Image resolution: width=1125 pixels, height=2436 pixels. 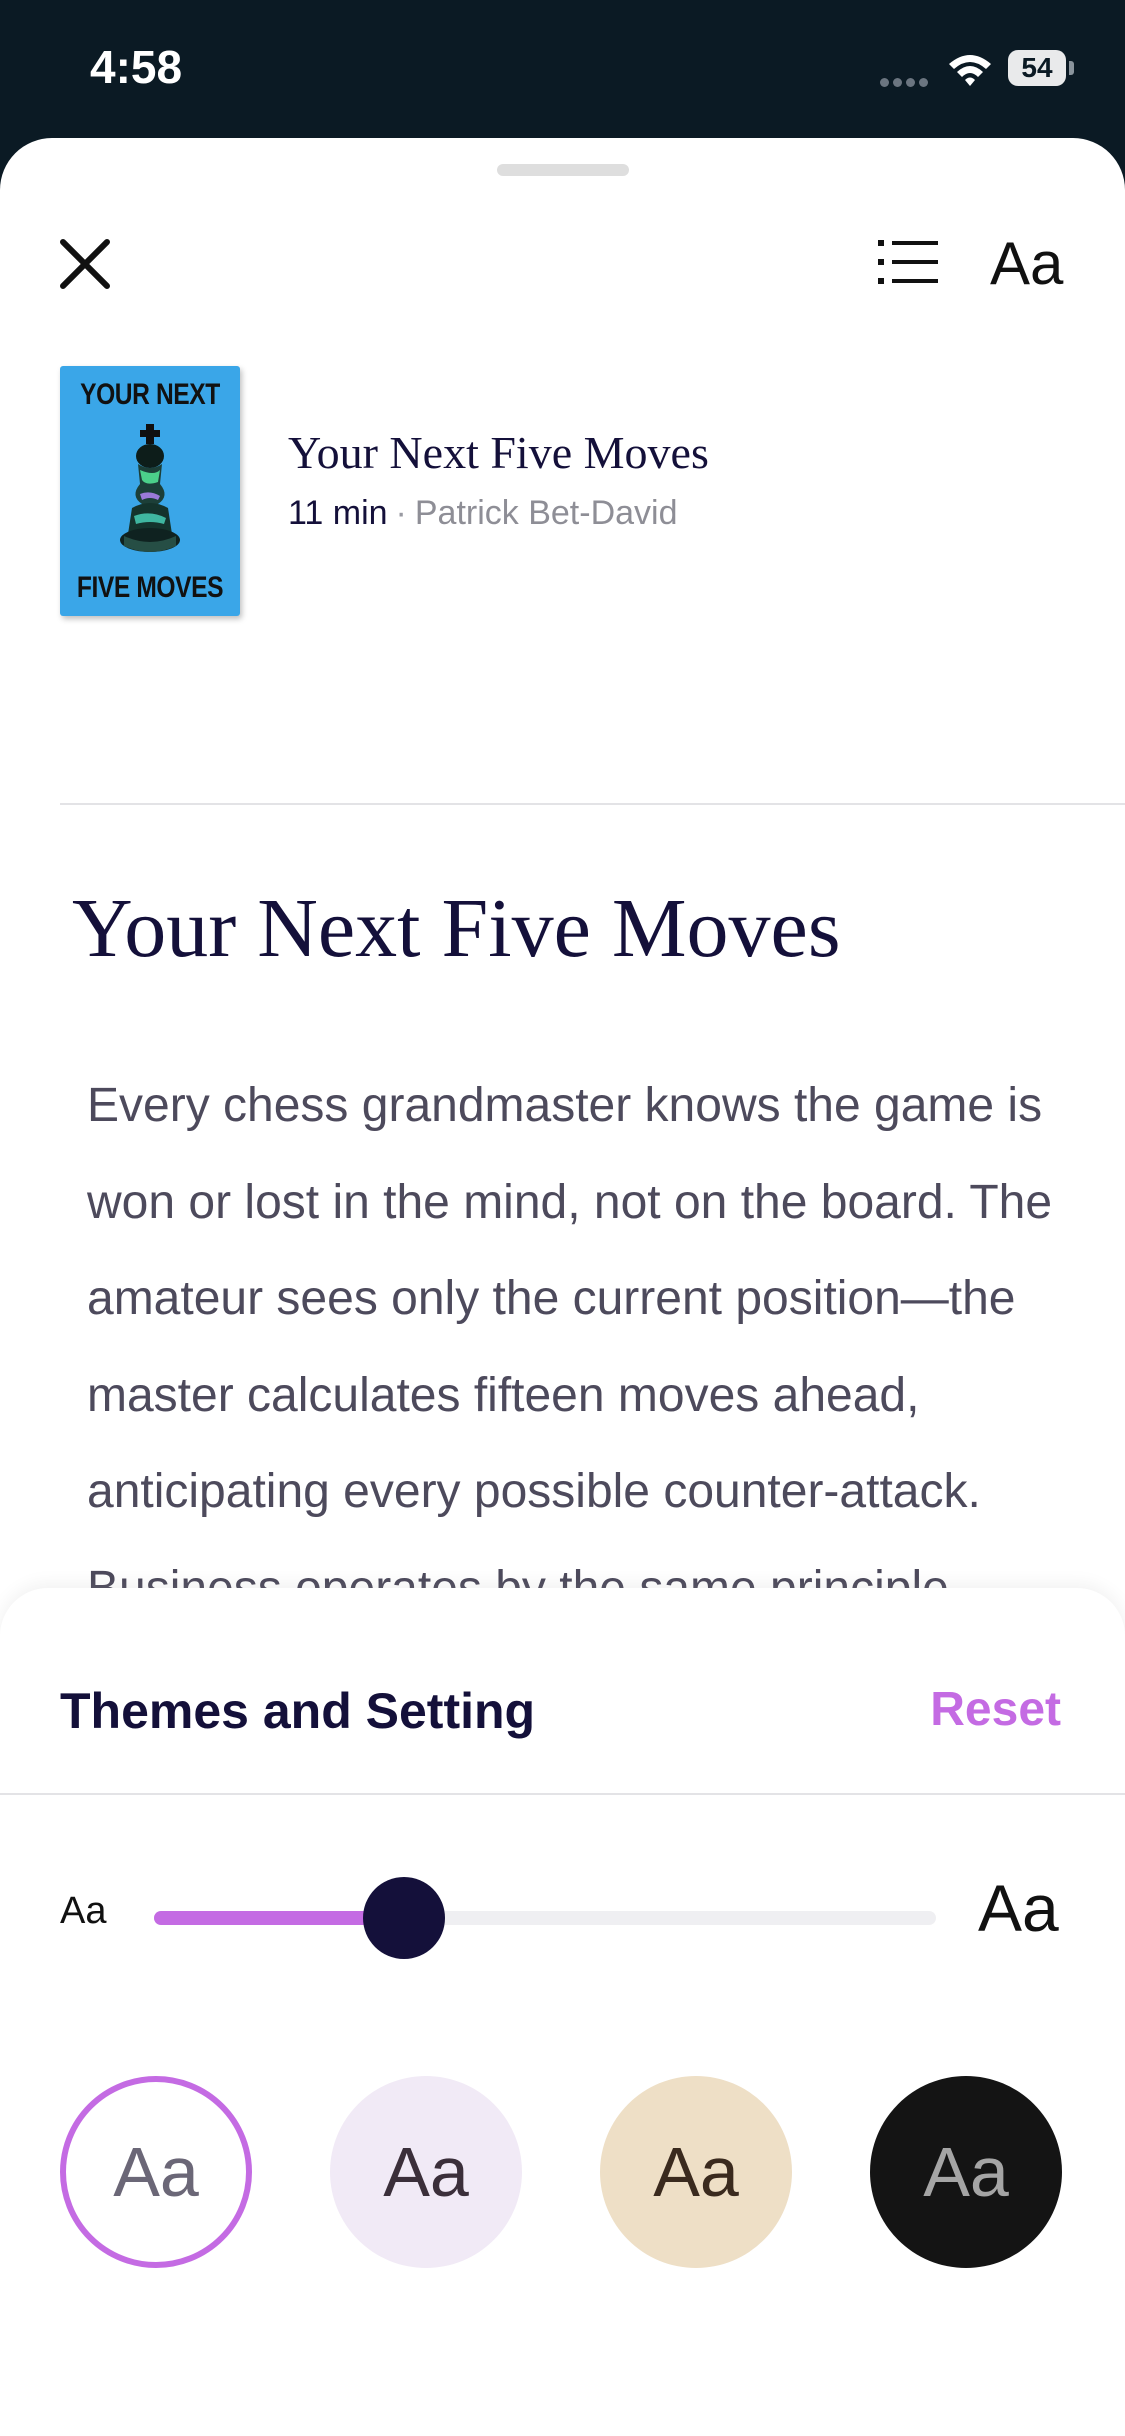 What do you see at coordinates (970, 70) in the screenshot?
I see `wifi-icon` at bounding box center [970, 70].